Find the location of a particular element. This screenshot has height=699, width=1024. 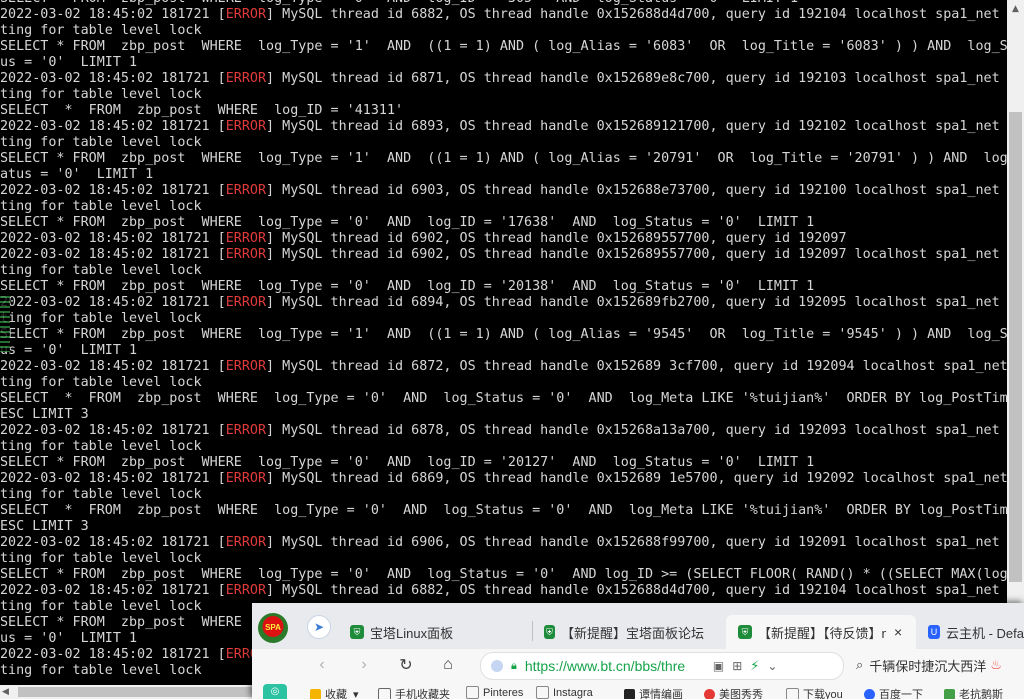

scroll-up-icon: ▲ is located at coordinates (1015, 8).